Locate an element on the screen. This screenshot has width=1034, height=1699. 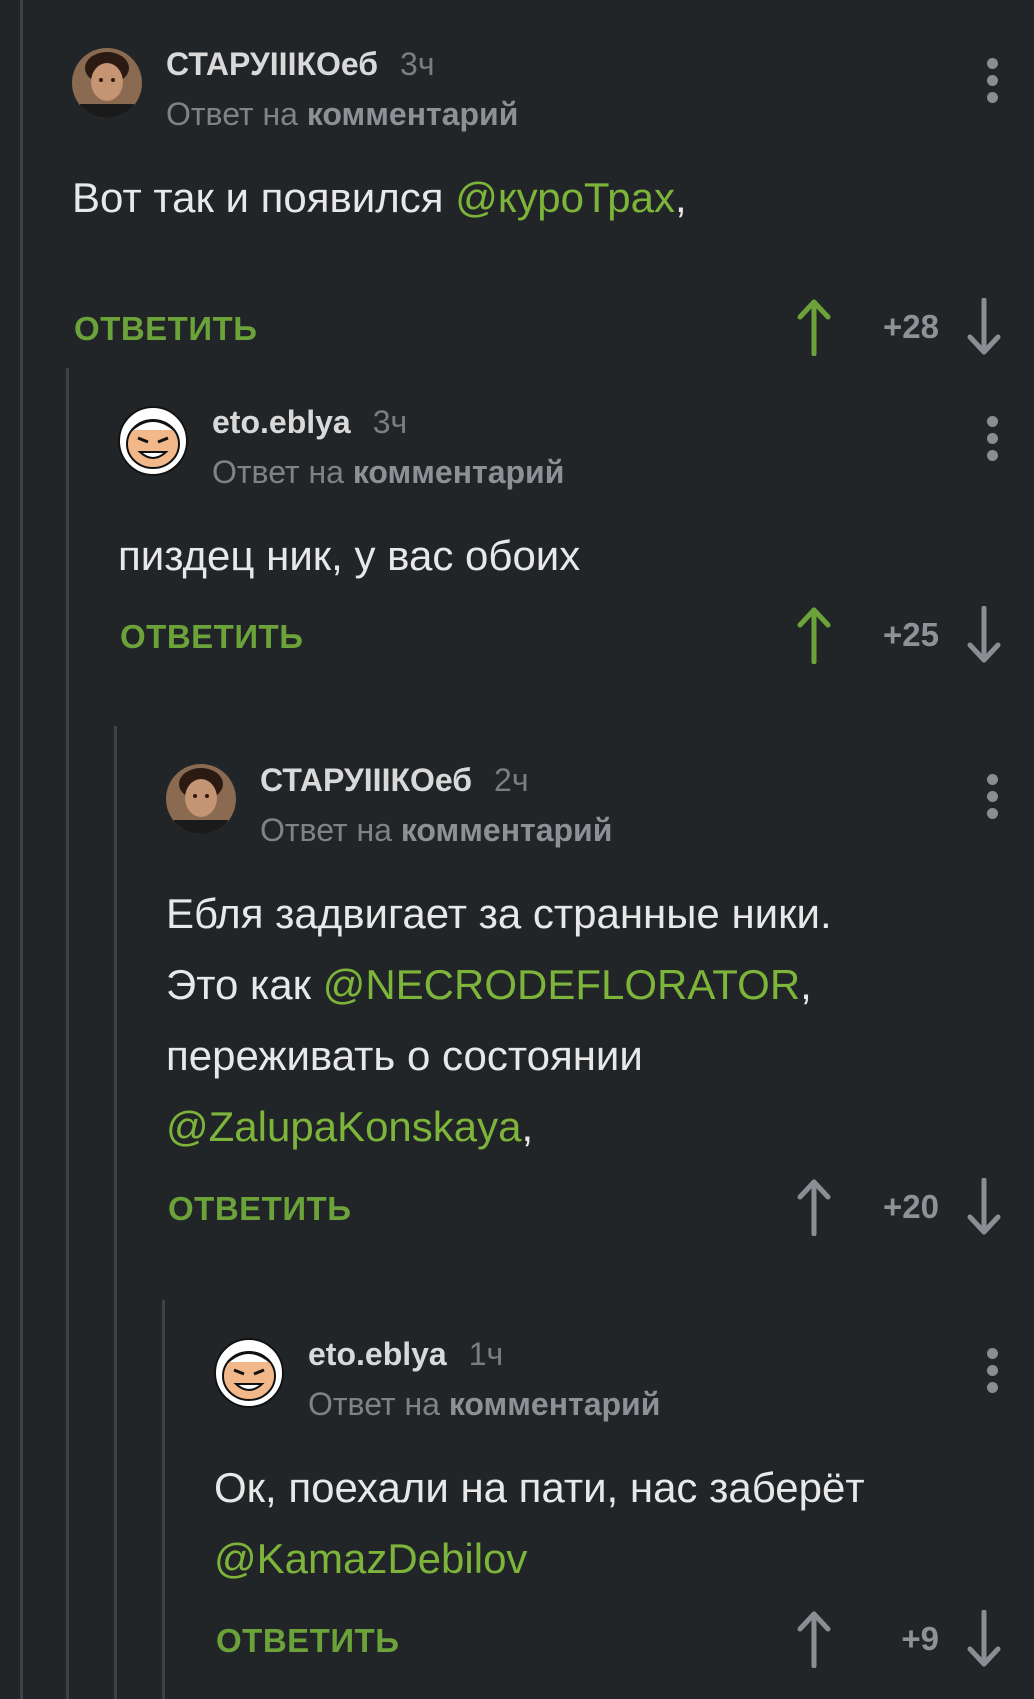
comment-text: пиздец ник, у вас обоих is located at coordinates (349, 555).